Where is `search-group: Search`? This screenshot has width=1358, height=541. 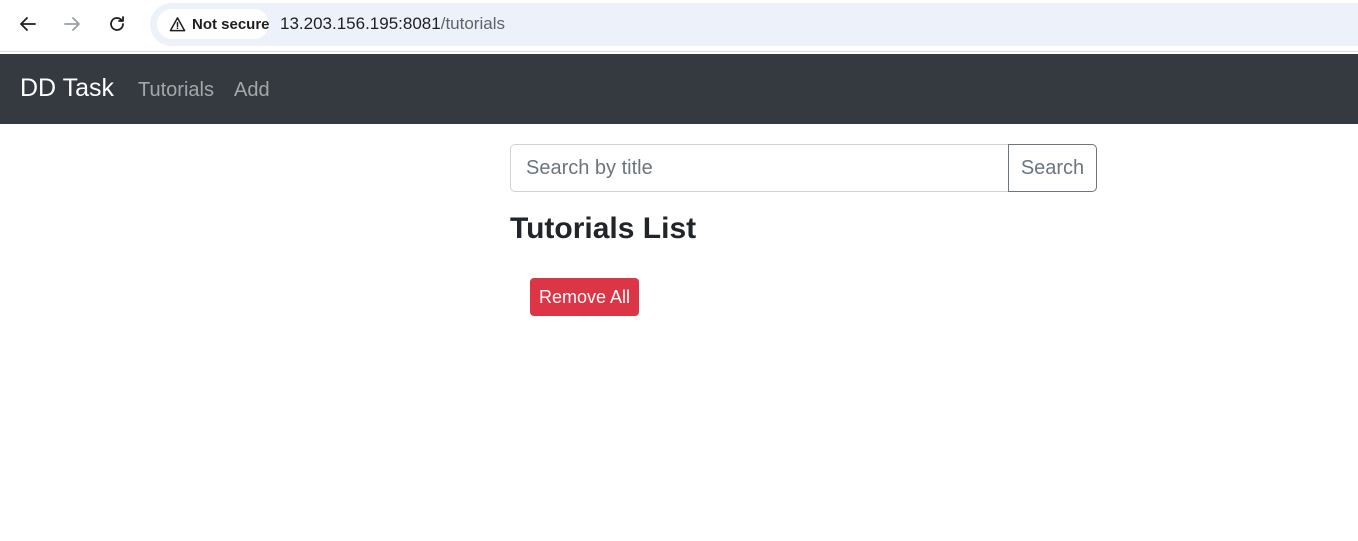 search-group: Search is located at coordinates (803, 168).